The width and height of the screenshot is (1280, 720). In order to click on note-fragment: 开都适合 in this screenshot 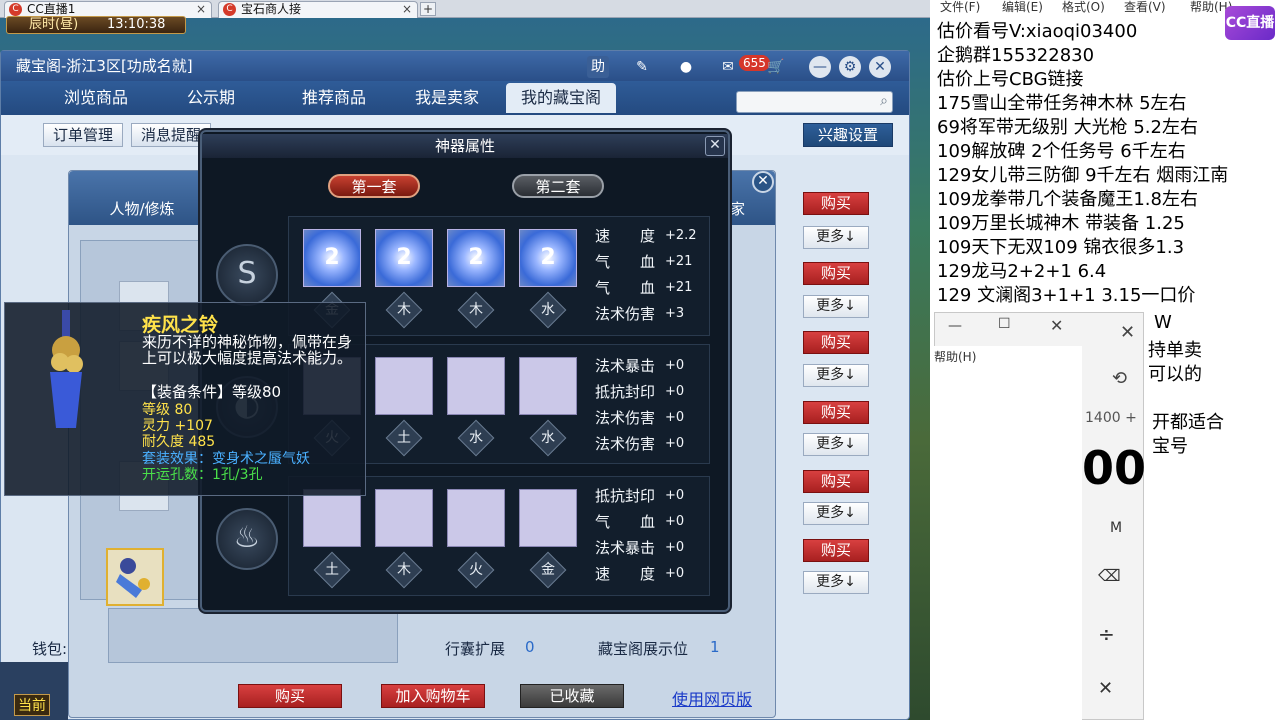, I will do `click(1188, 422)`.